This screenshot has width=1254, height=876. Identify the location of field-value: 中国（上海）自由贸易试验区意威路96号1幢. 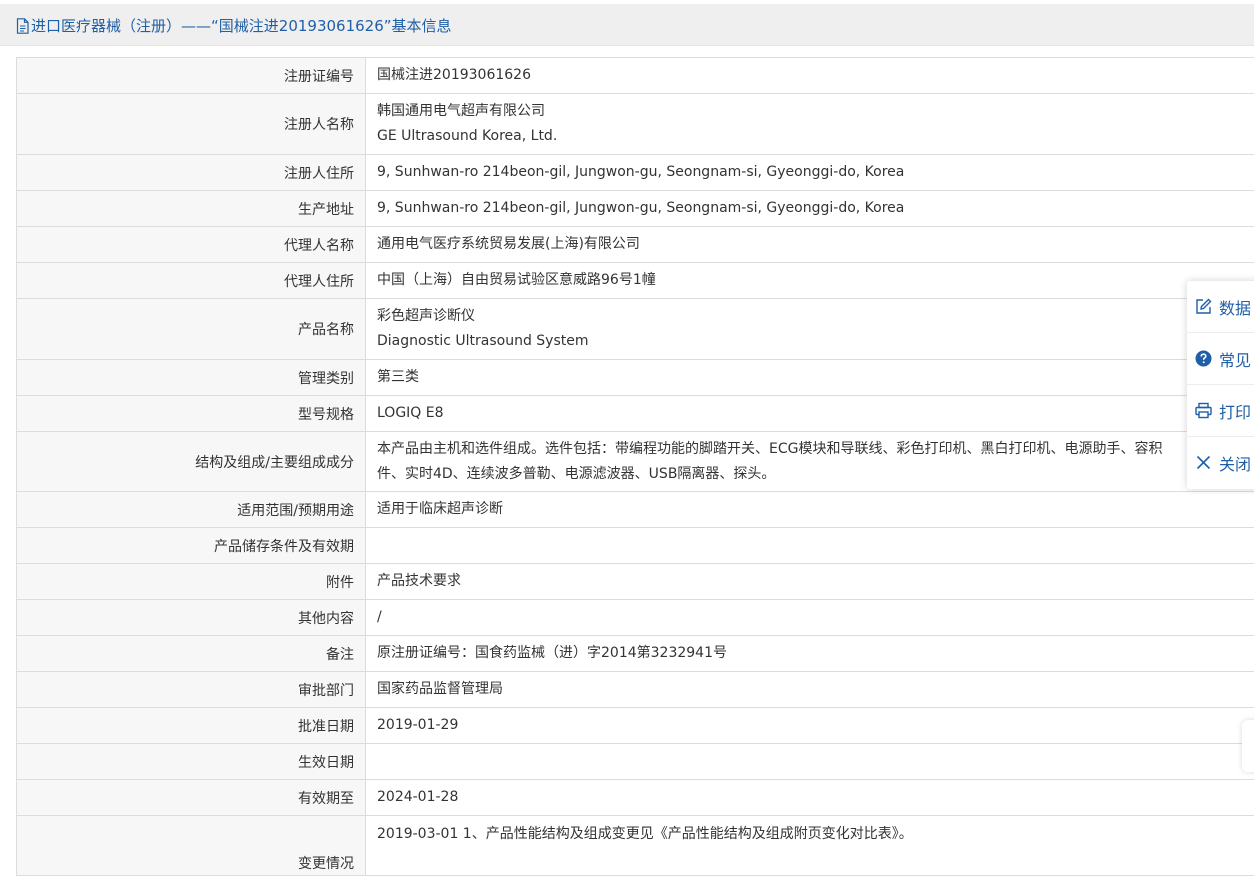
(810, 281).